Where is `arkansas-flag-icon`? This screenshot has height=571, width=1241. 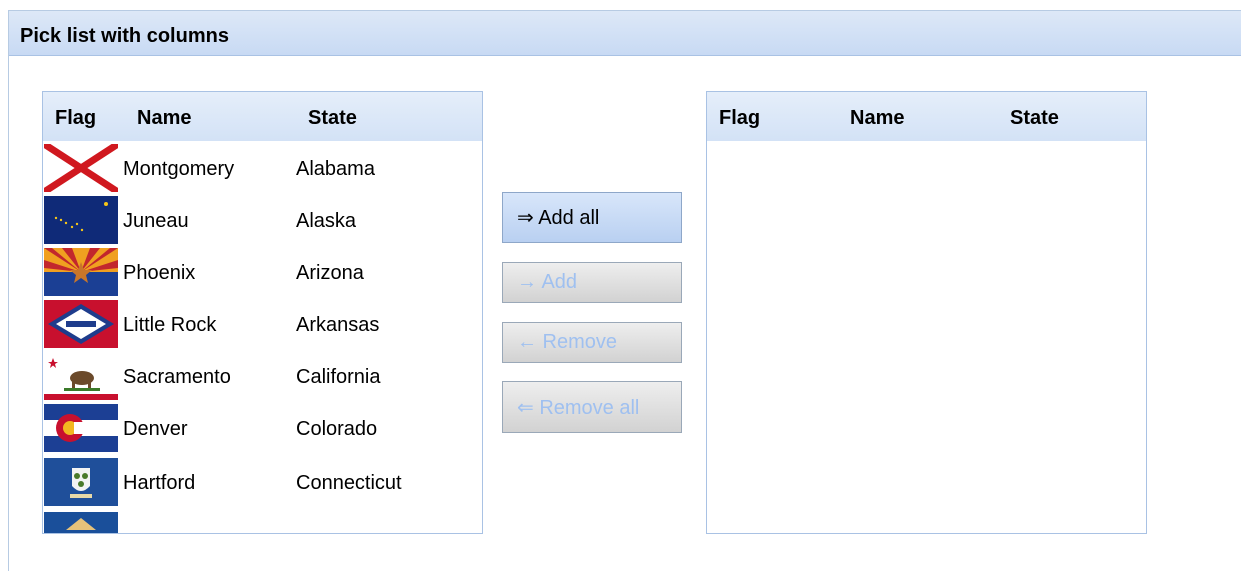 arkansas-flag-icon is located at coordinates (81, 324).